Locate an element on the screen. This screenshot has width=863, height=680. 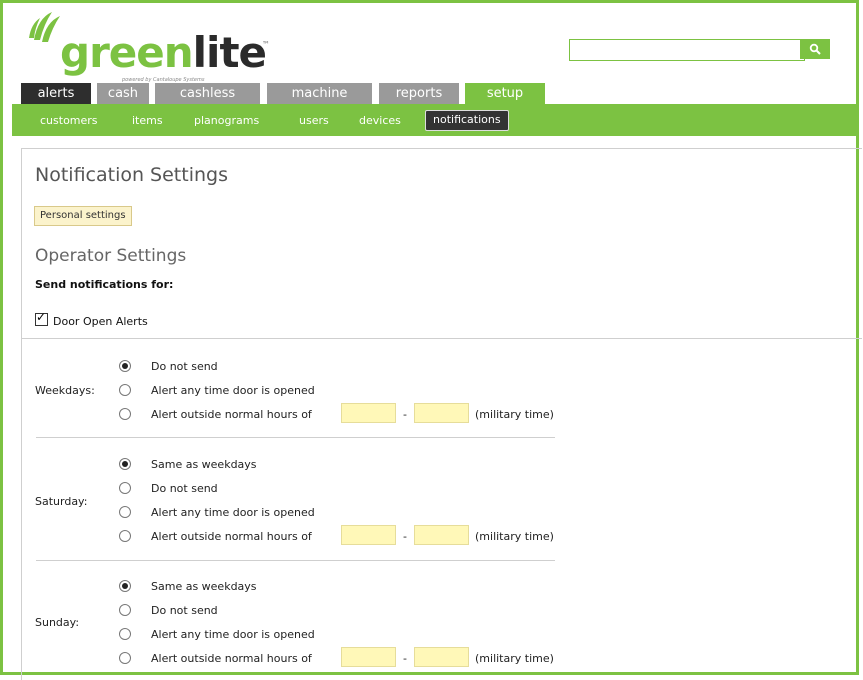
saturday-label: Saturday: is located at coordinates (61, 501).